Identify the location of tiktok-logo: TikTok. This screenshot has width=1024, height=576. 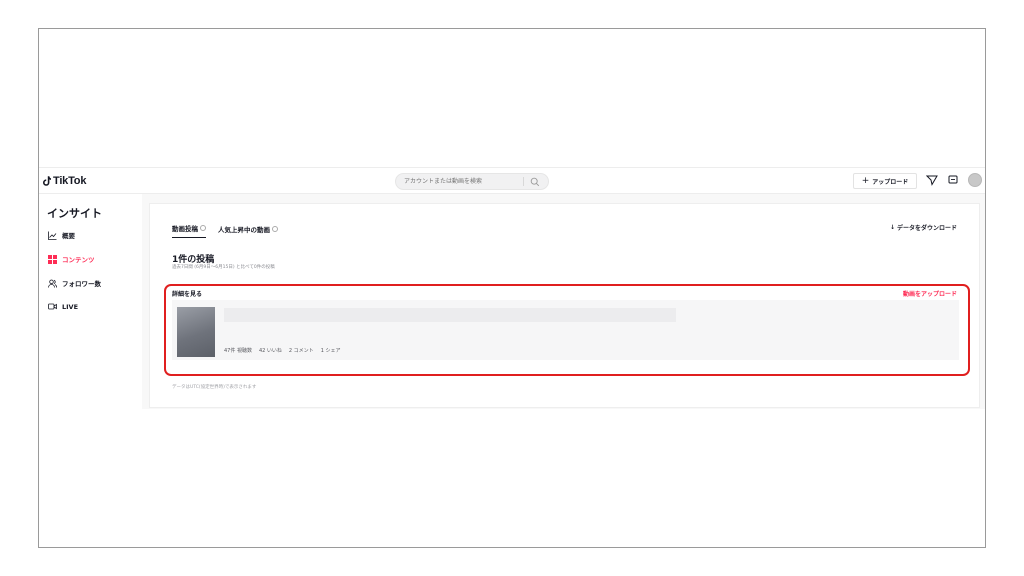
(64, 181).